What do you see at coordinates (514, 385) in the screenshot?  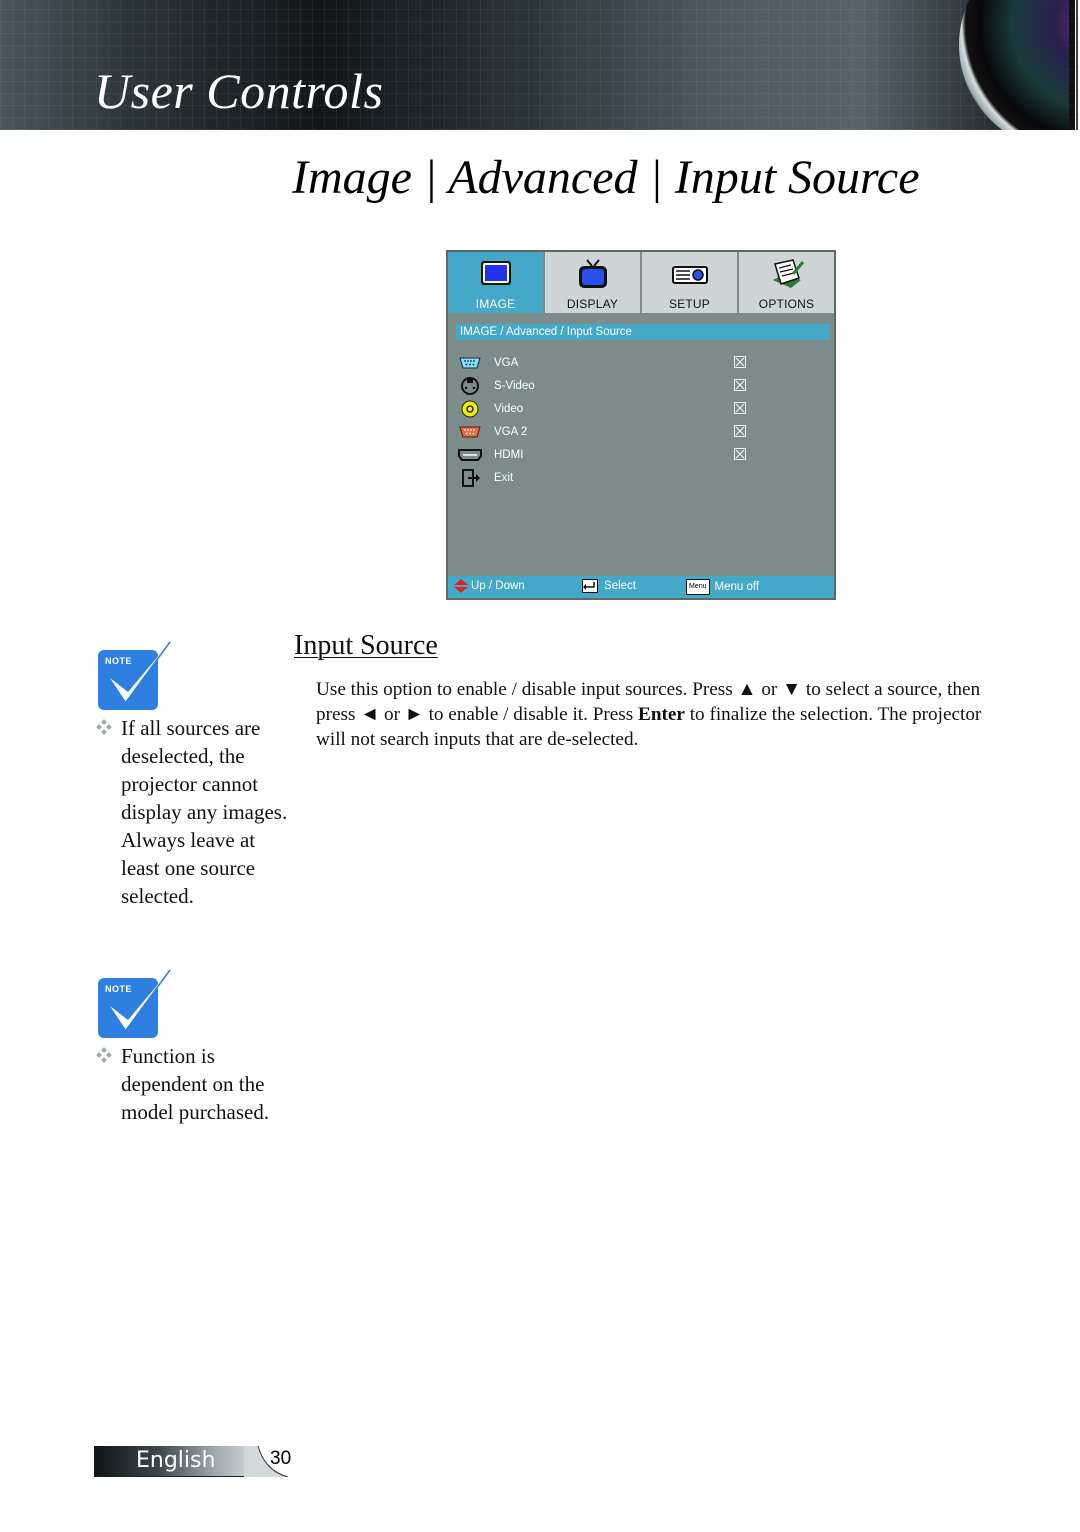 I see `source-label: S-Video` at bounding box center [514, 385].